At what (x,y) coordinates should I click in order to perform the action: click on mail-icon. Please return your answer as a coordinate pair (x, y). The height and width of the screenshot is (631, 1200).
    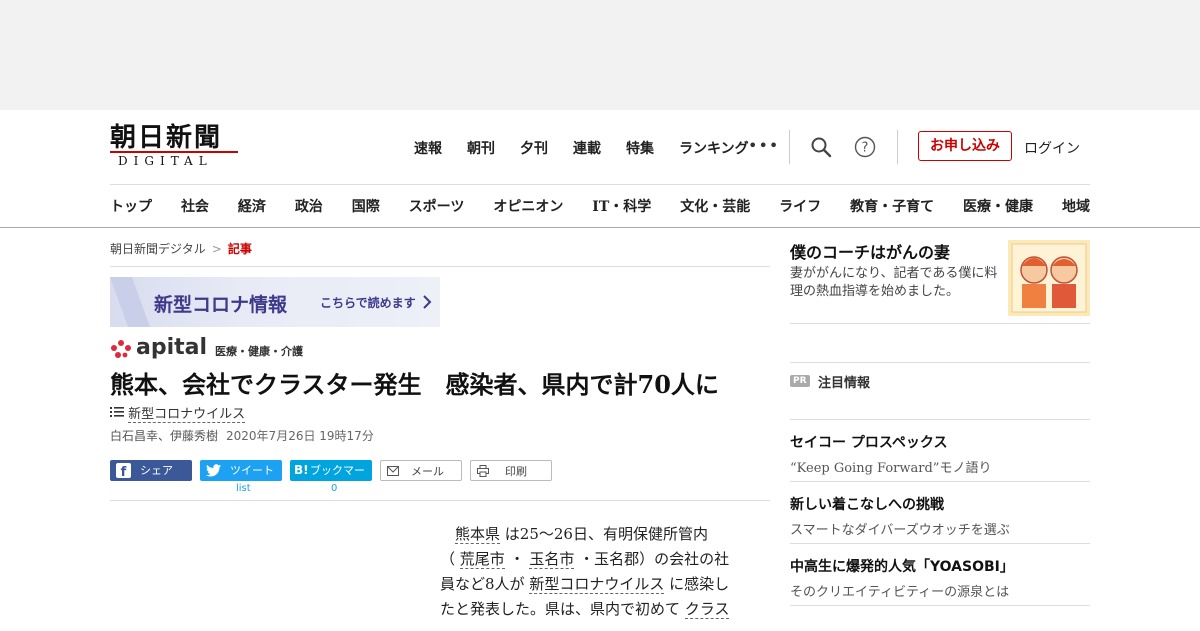
    Looking at the image, I should click on (393, 471).